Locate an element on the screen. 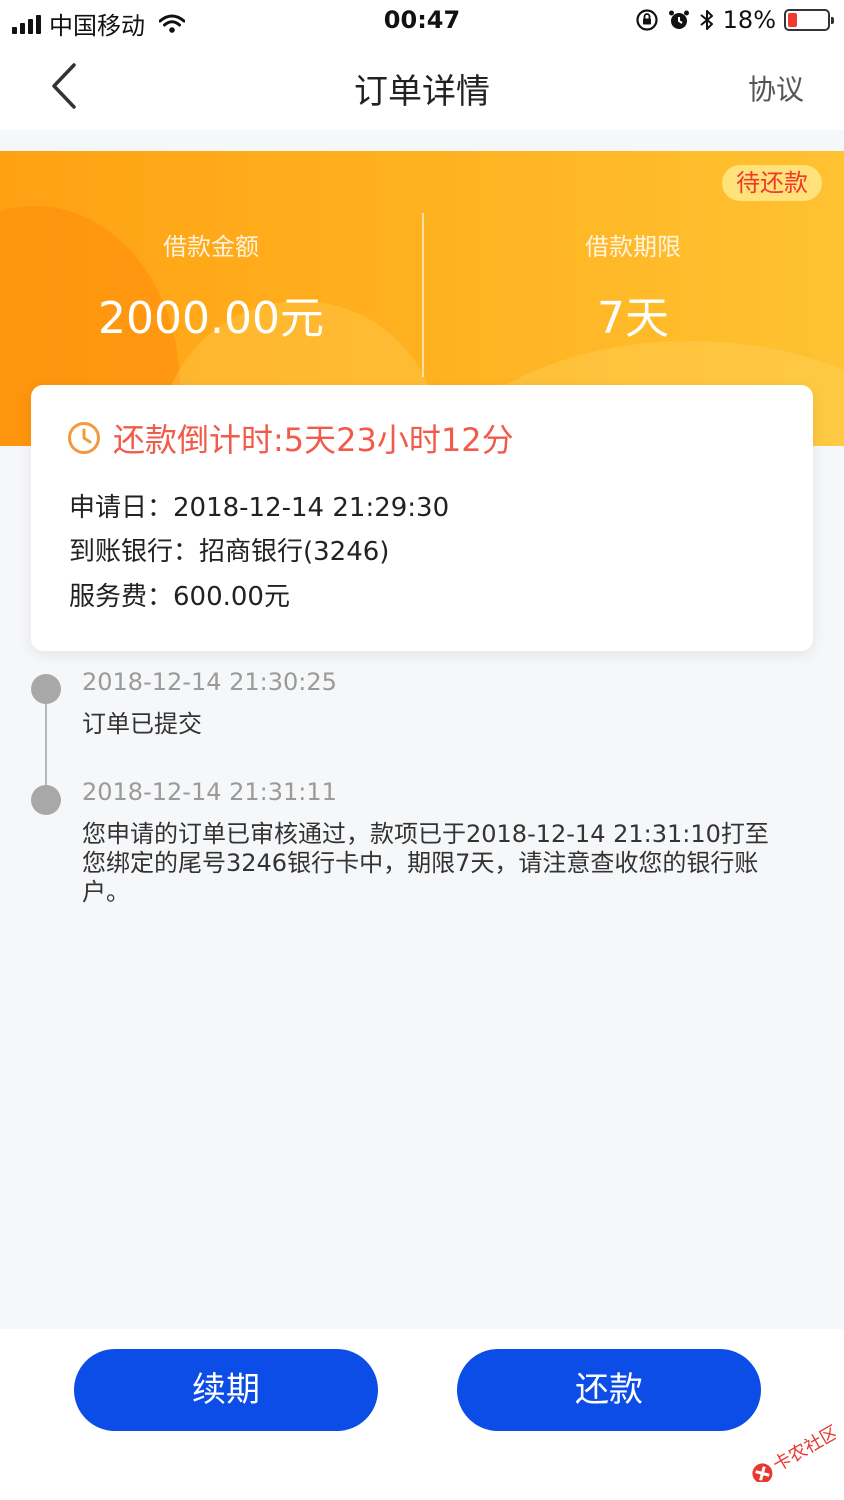 This screenshot has width=844, height=1500. repay-button: 还款 is located at coordinates (609, 1390).